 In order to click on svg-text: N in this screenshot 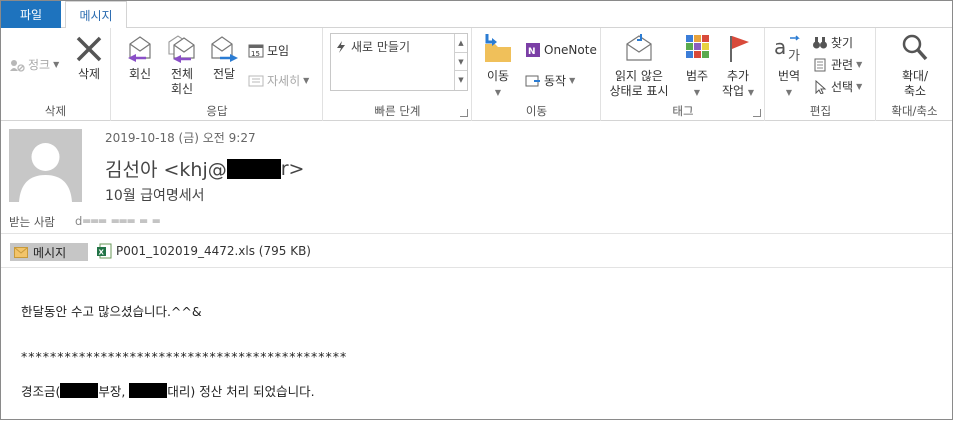, I will do `click(532, 52)`.